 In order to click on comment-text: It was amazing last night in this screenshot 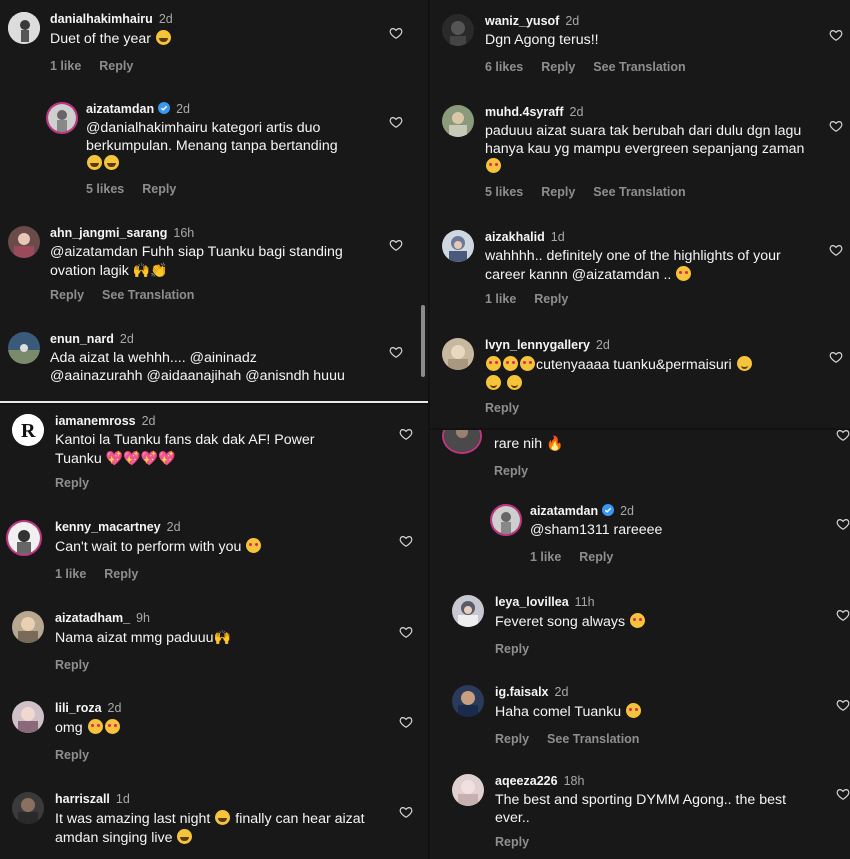, I will do `click(133, 819)`.